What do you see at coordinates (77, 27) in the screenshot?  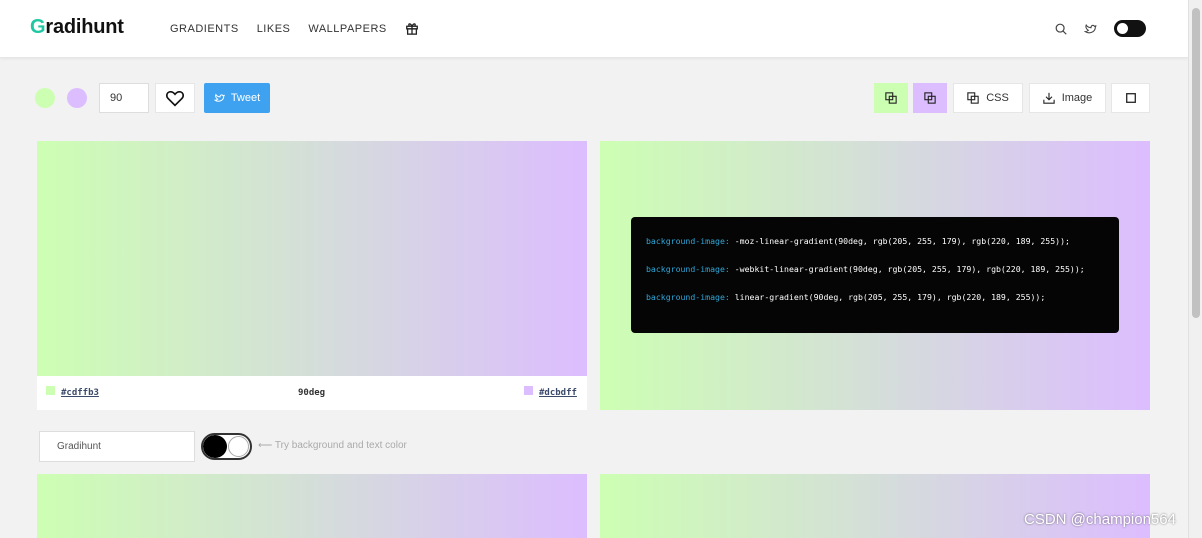 I see `logo: Gradihunt` at bounding box center [77, 27].